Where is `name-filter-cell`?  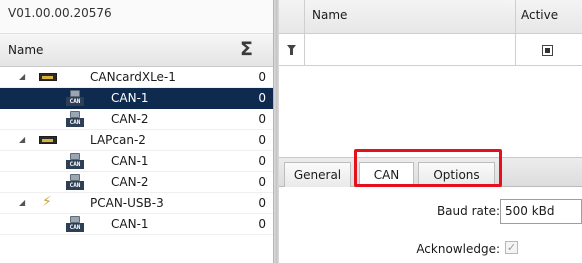
name-filter-cell is located at coordinates (410, 50).